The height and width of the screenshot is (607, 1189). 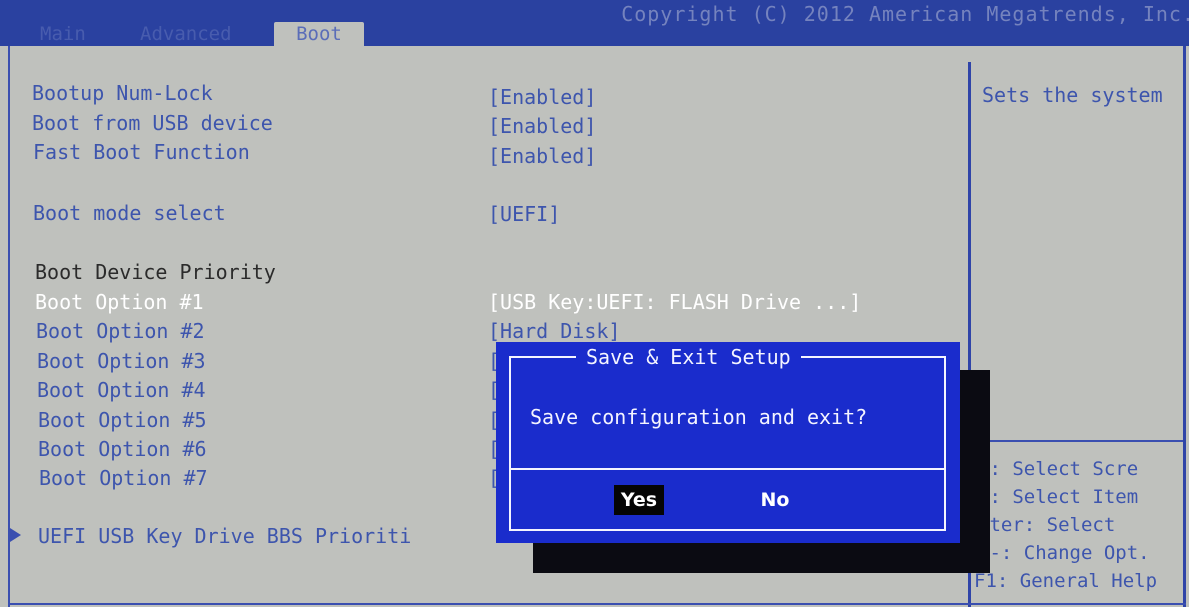 What do you see at coordinates (122, 449) in the screenshot?
I see `boot-option-6-label: Boot Option #6` at bounding box center [122, 449].